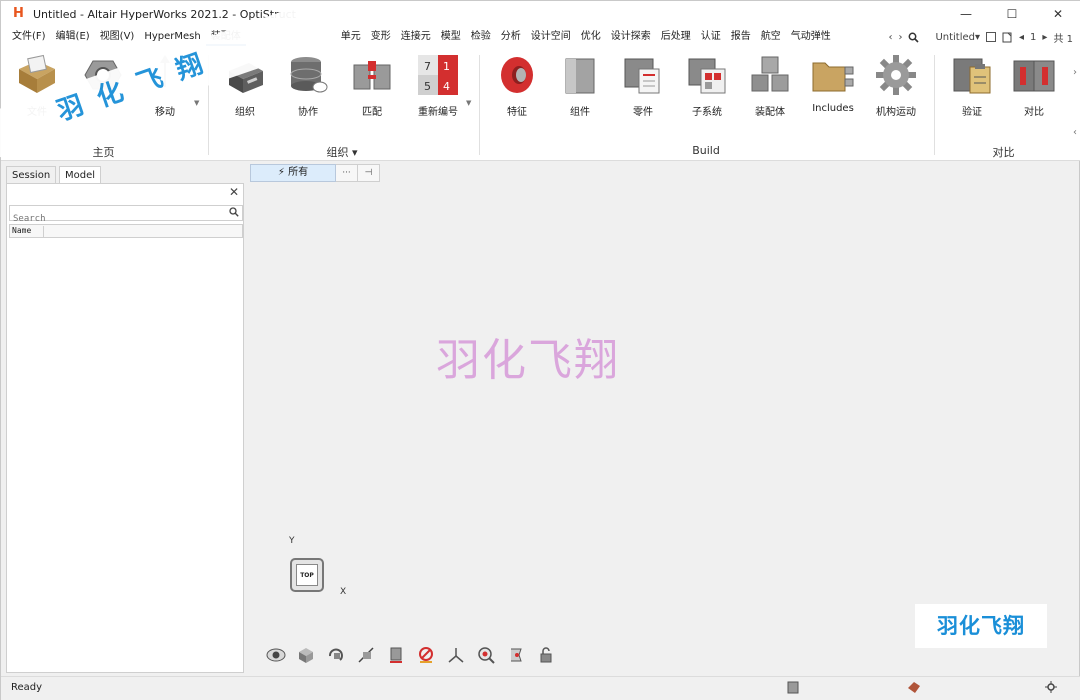 The width and height of the screenshot is (1080, 700). Describe the element at coordinates (1012, 14) in the screenshot. I see `maximize-button: ☐` at that location.